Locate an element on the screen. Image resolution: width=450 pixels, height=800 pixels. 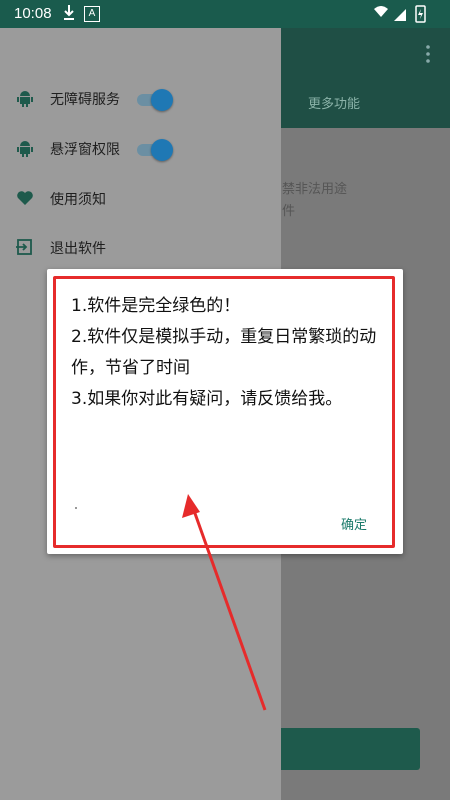
exit-icon is located at coordinates (24, 247).